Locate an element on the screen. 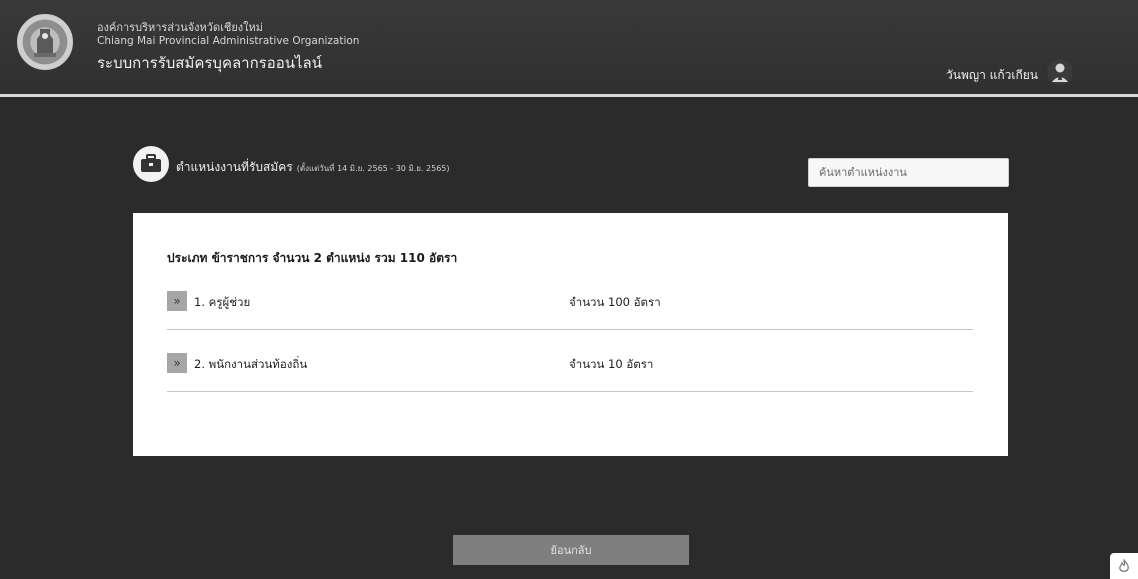 This screenshot has width=1138, height=579. system-title: ระบบการรับสมัครบุคลากรออนไลน์ is located at coordinates (209, 63).